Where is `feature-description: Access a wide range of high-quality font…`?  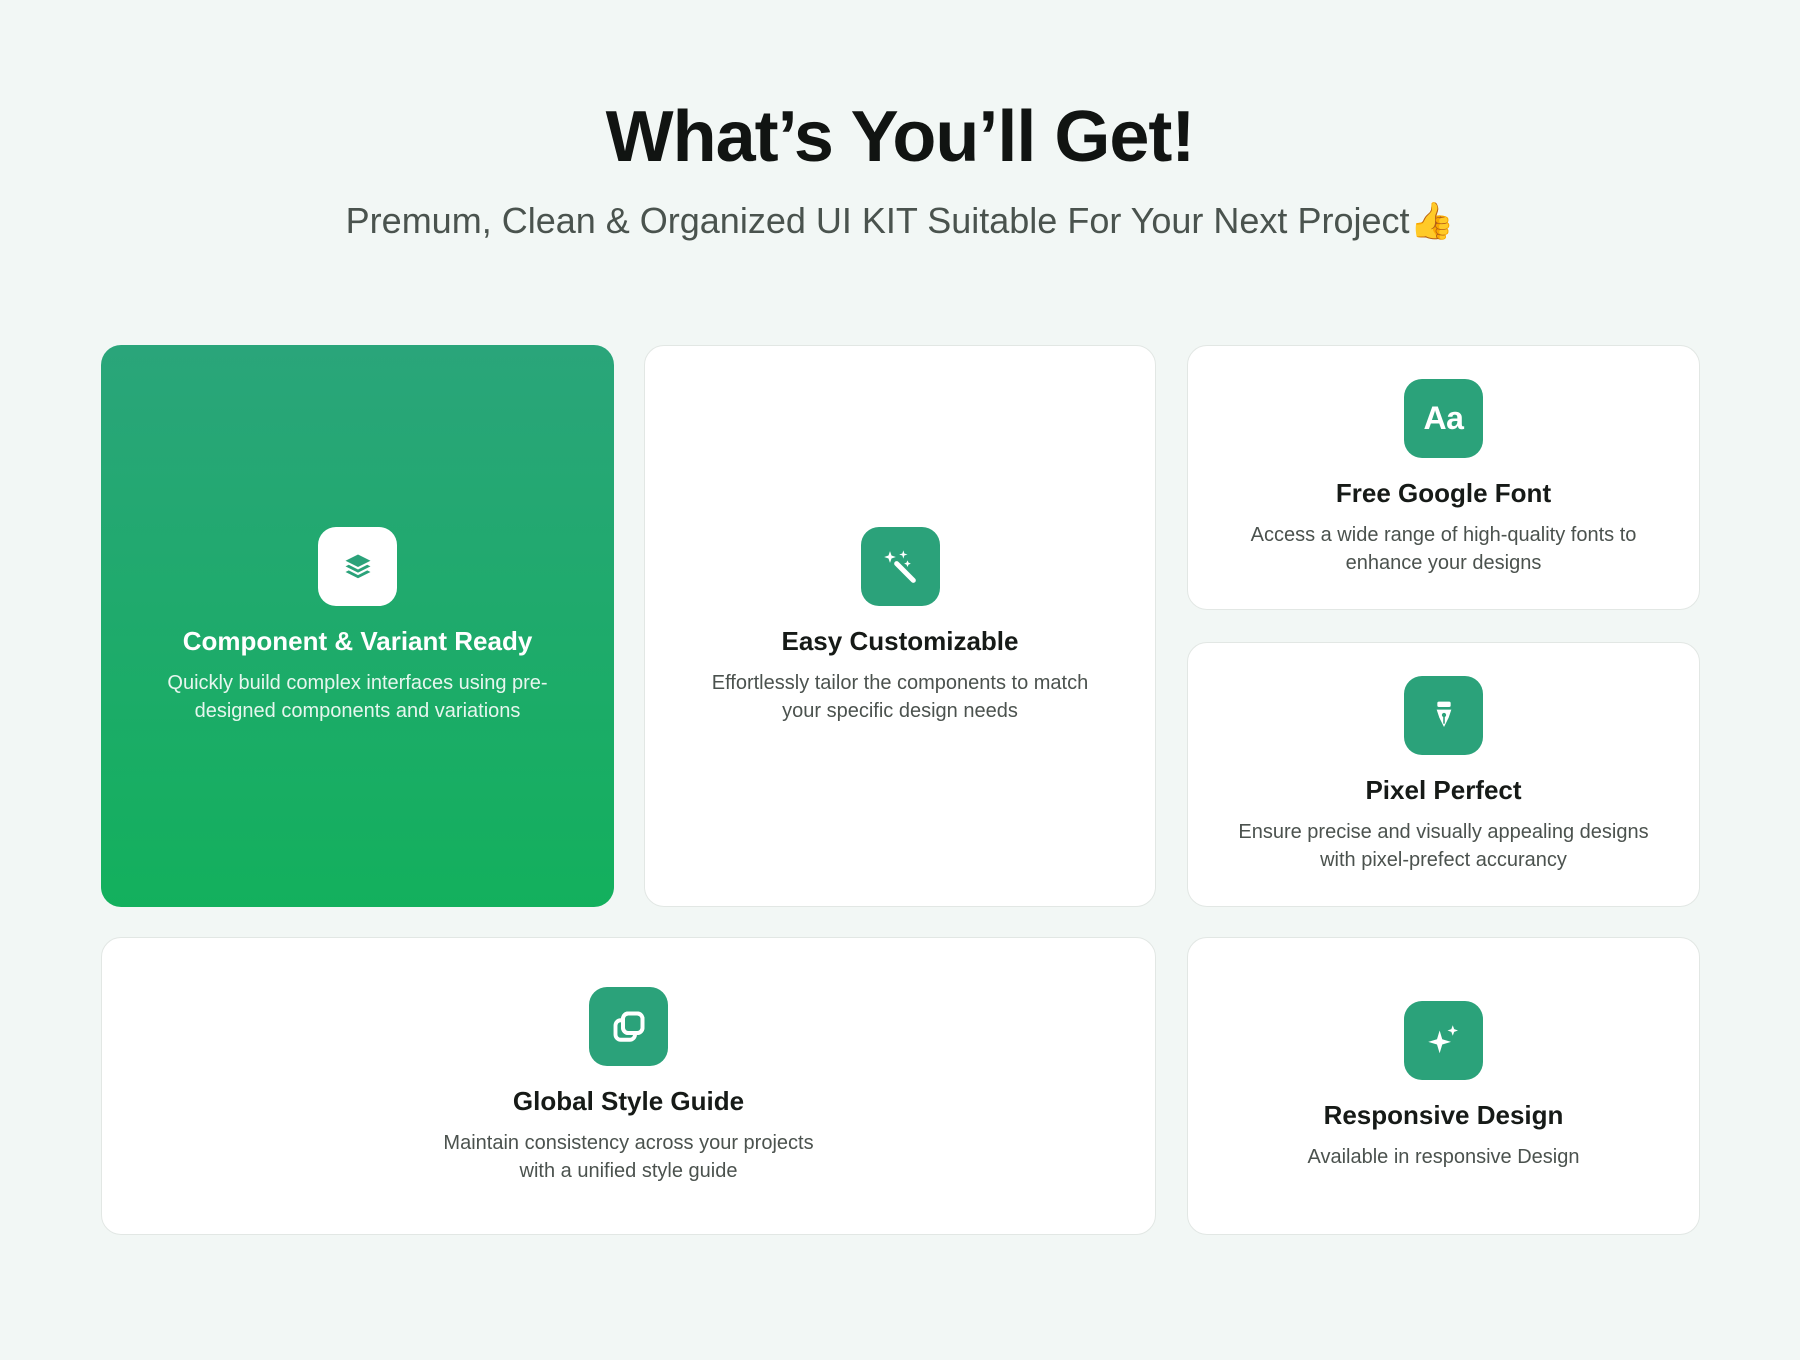 feature-description: Access a wide range of high-quality font… is located at coordinates (1443, 548).